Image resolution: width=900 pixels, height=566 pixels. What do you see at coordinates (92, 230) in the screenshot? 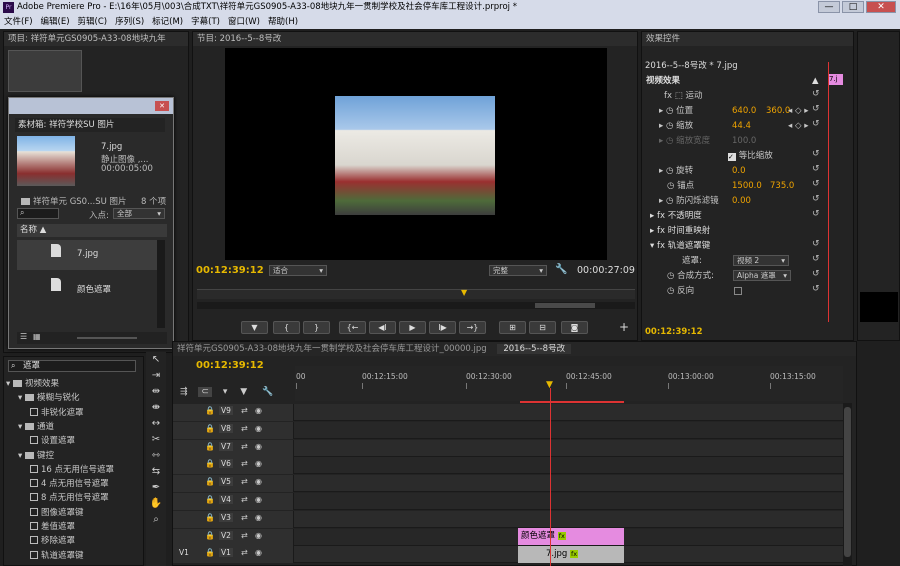
I see `bin-name-column-header: 名称 ▲` at bounding box center [92, 230].